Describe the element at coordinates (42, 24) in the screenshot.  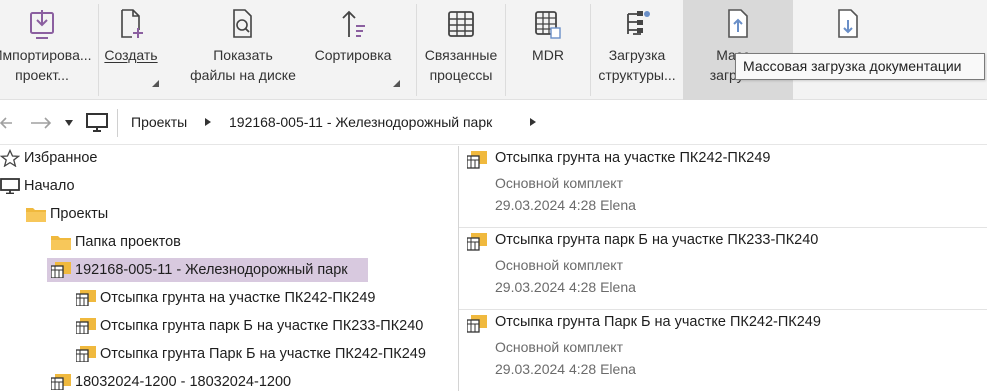
I see `import-icon` at that location.